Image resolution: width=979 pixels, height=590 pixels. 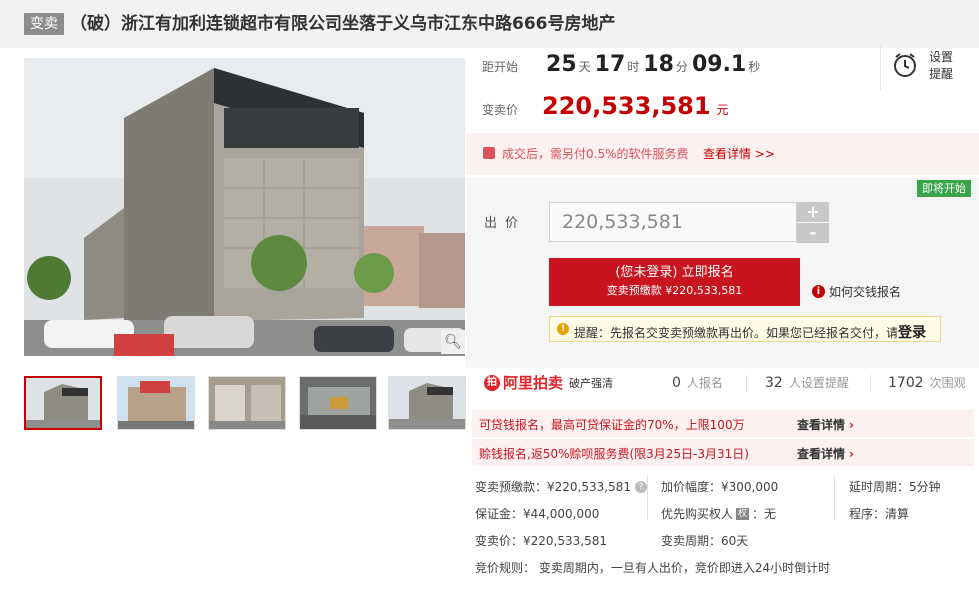 What do you see at coordinates (865, 292) in the screenshot?
I see `howto-text: 如何交钱报名` at bounding box center [865, 292].